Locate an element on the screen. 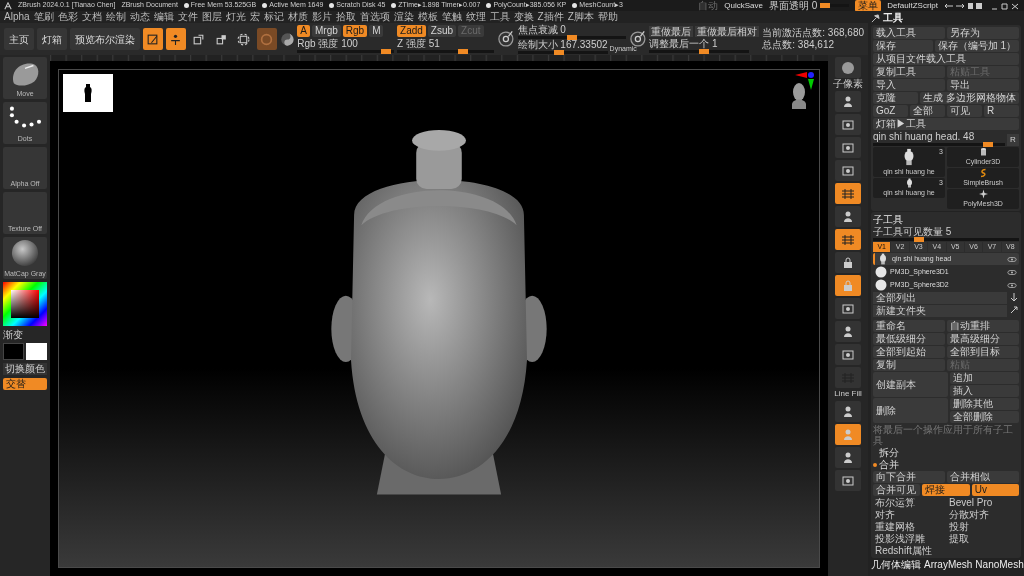  menu-item: Z脚本 is located at coordinates (580, 17).